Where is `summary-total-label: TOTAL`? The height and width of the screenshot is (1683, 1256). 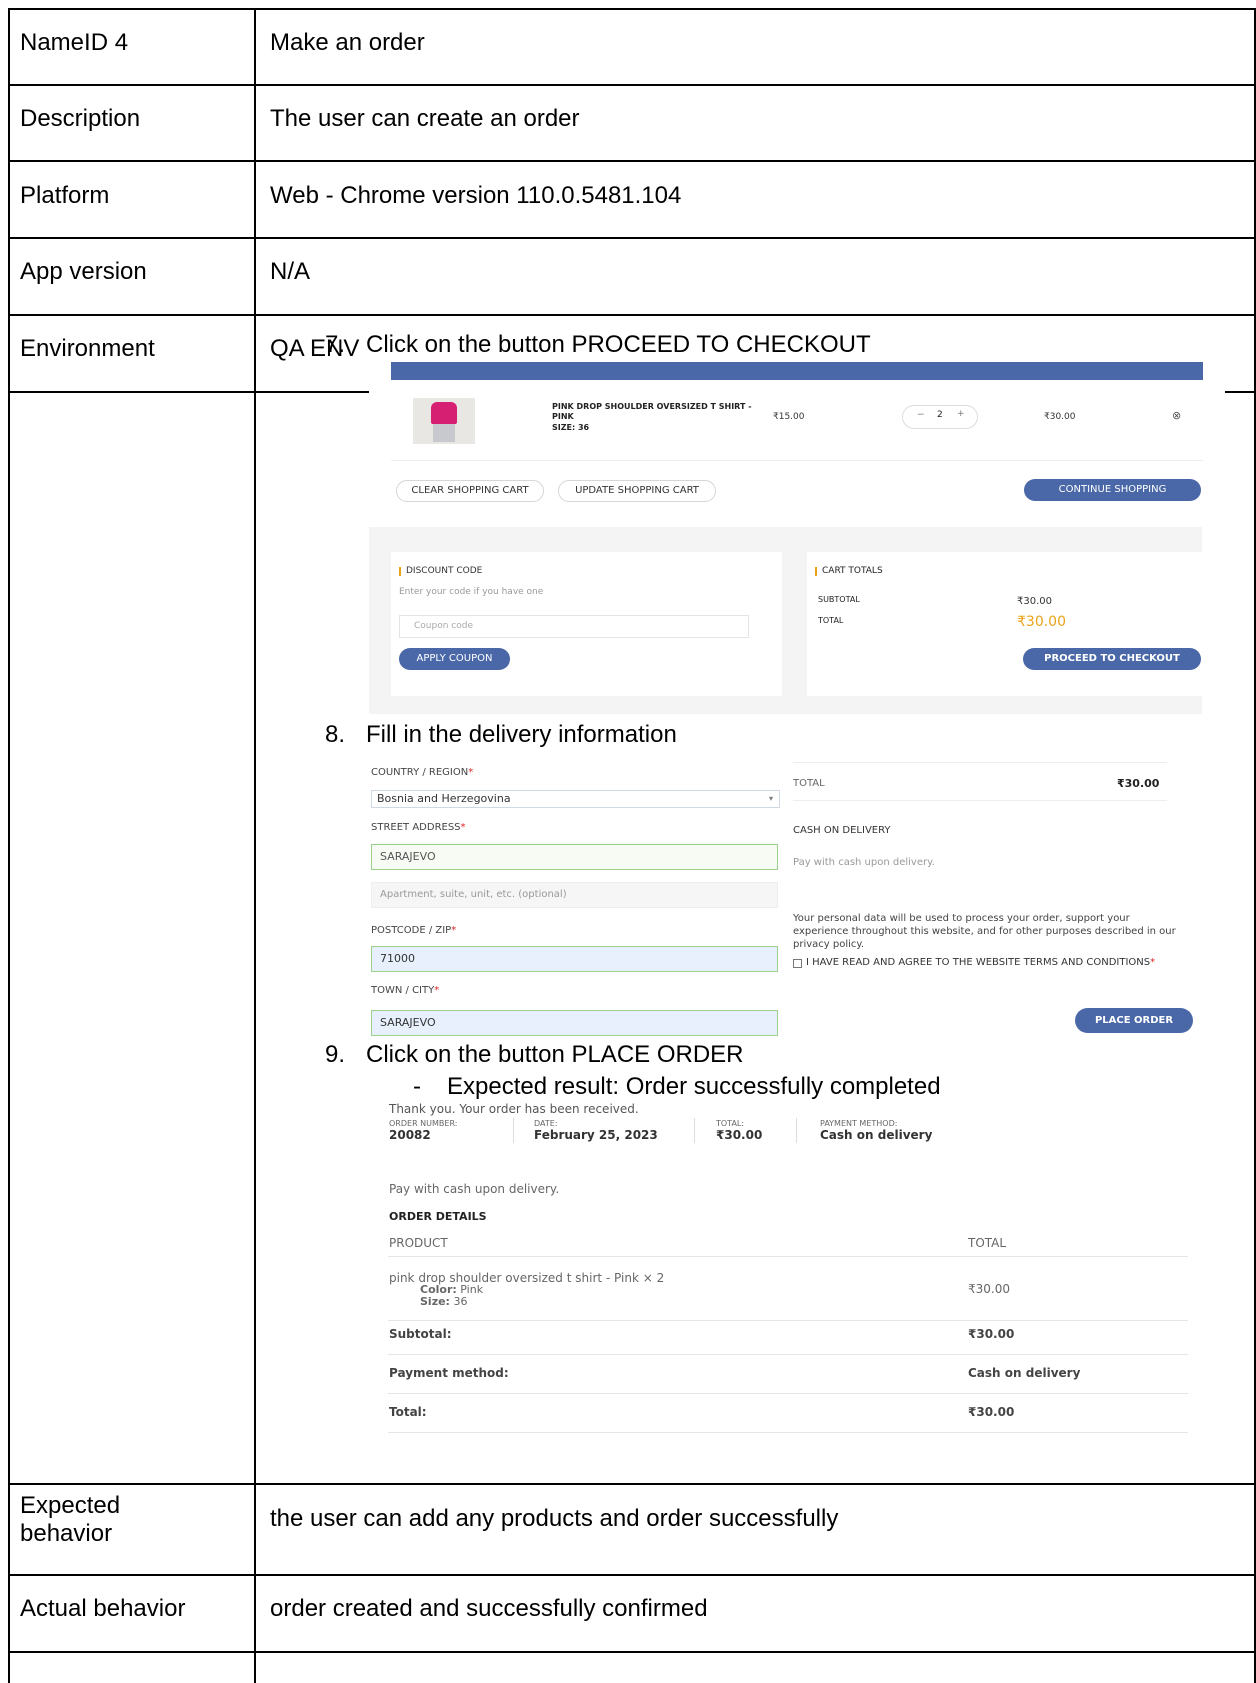 summary-total-label: TOTAL is located at coordinates (809, 783).